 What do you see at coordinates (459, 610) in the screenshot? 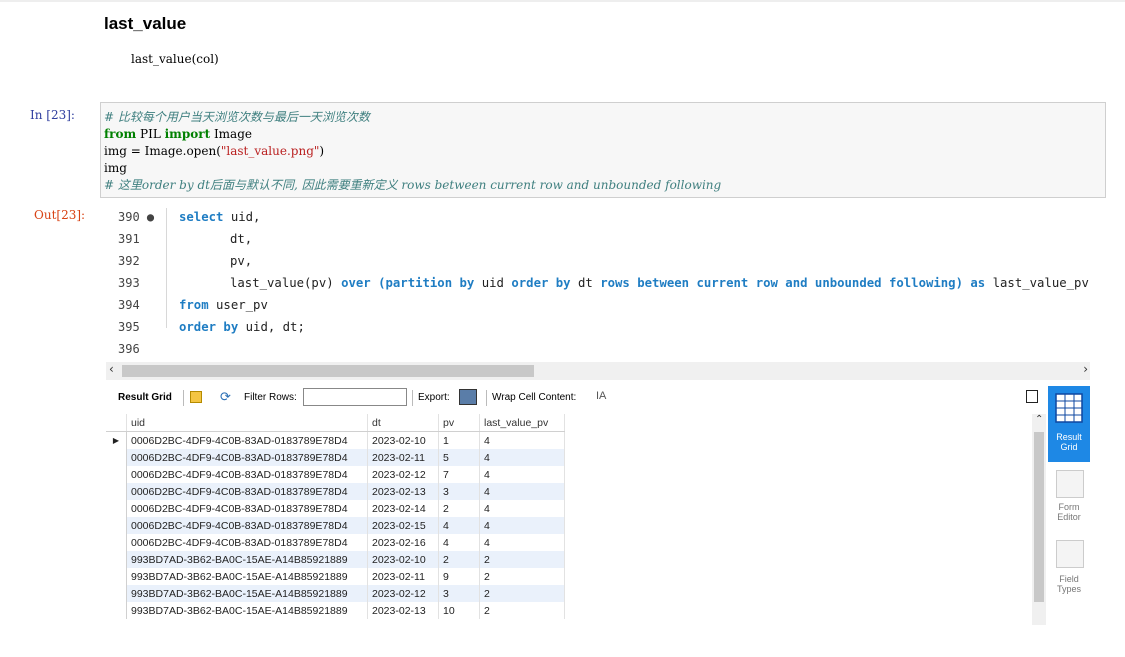
I see `cell-pv: 10` at bounding box center [459, 610].